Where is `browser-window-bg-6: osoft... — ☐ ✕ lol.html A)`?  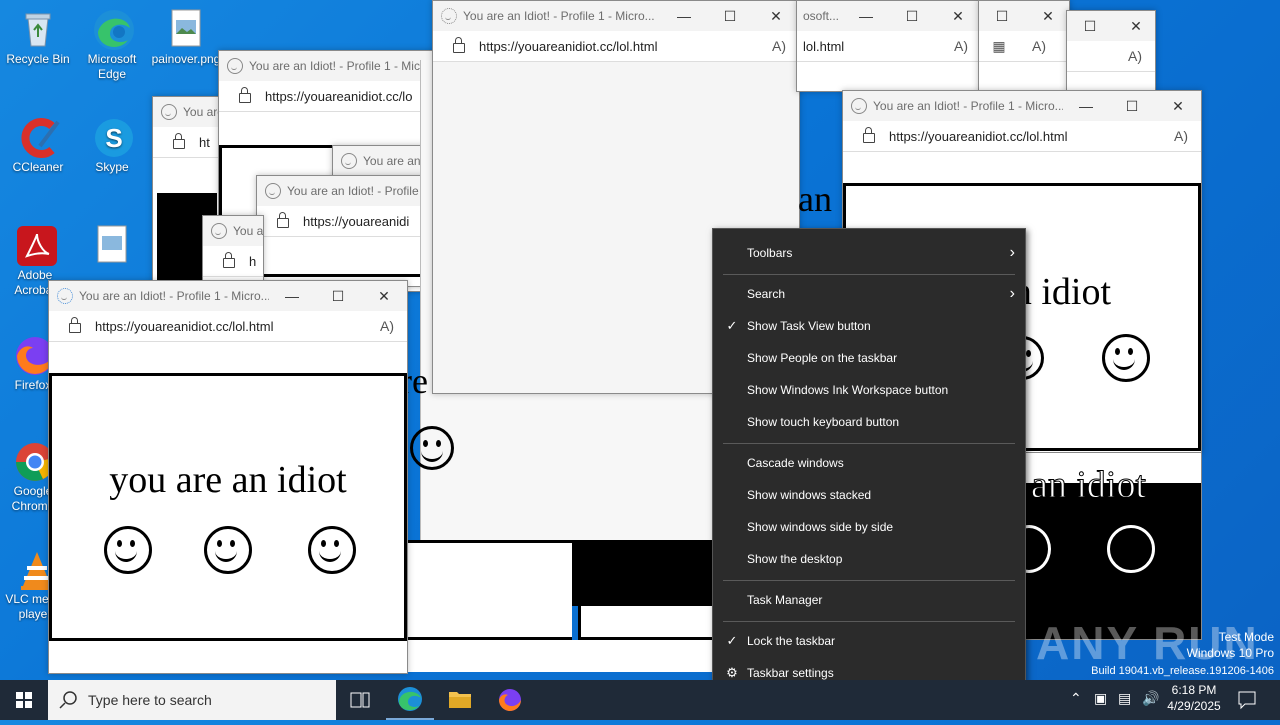
browser-window-bg-6: osoft... — ☐ ✕ lol.html A) is located at coordinates (889, 46).